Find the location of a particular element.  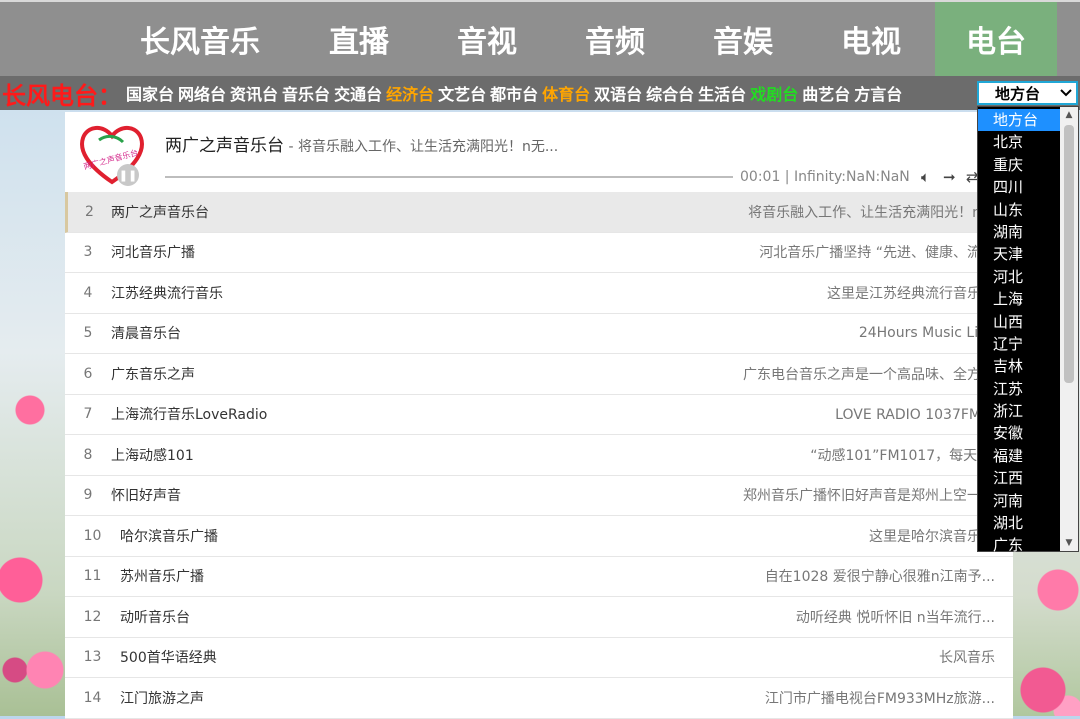

station-row: 8 上海动感101 “动感101”FM1017，每天20 is located at coordinates (539, 455).